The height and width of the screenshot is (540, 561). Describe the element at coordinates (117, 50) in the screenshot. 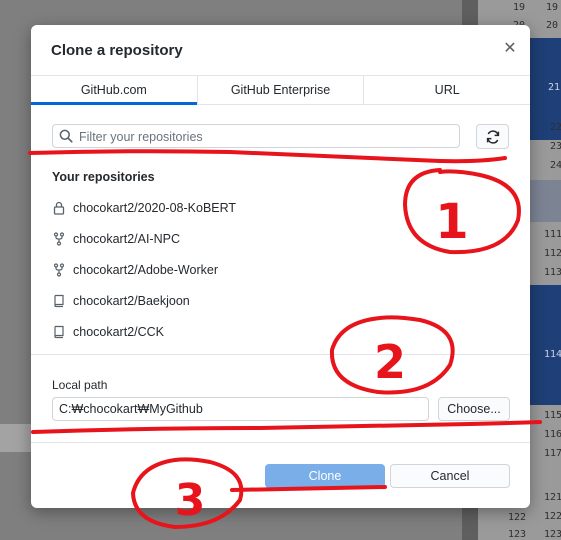

I see `dialog-title: Clone a repository` at that location.